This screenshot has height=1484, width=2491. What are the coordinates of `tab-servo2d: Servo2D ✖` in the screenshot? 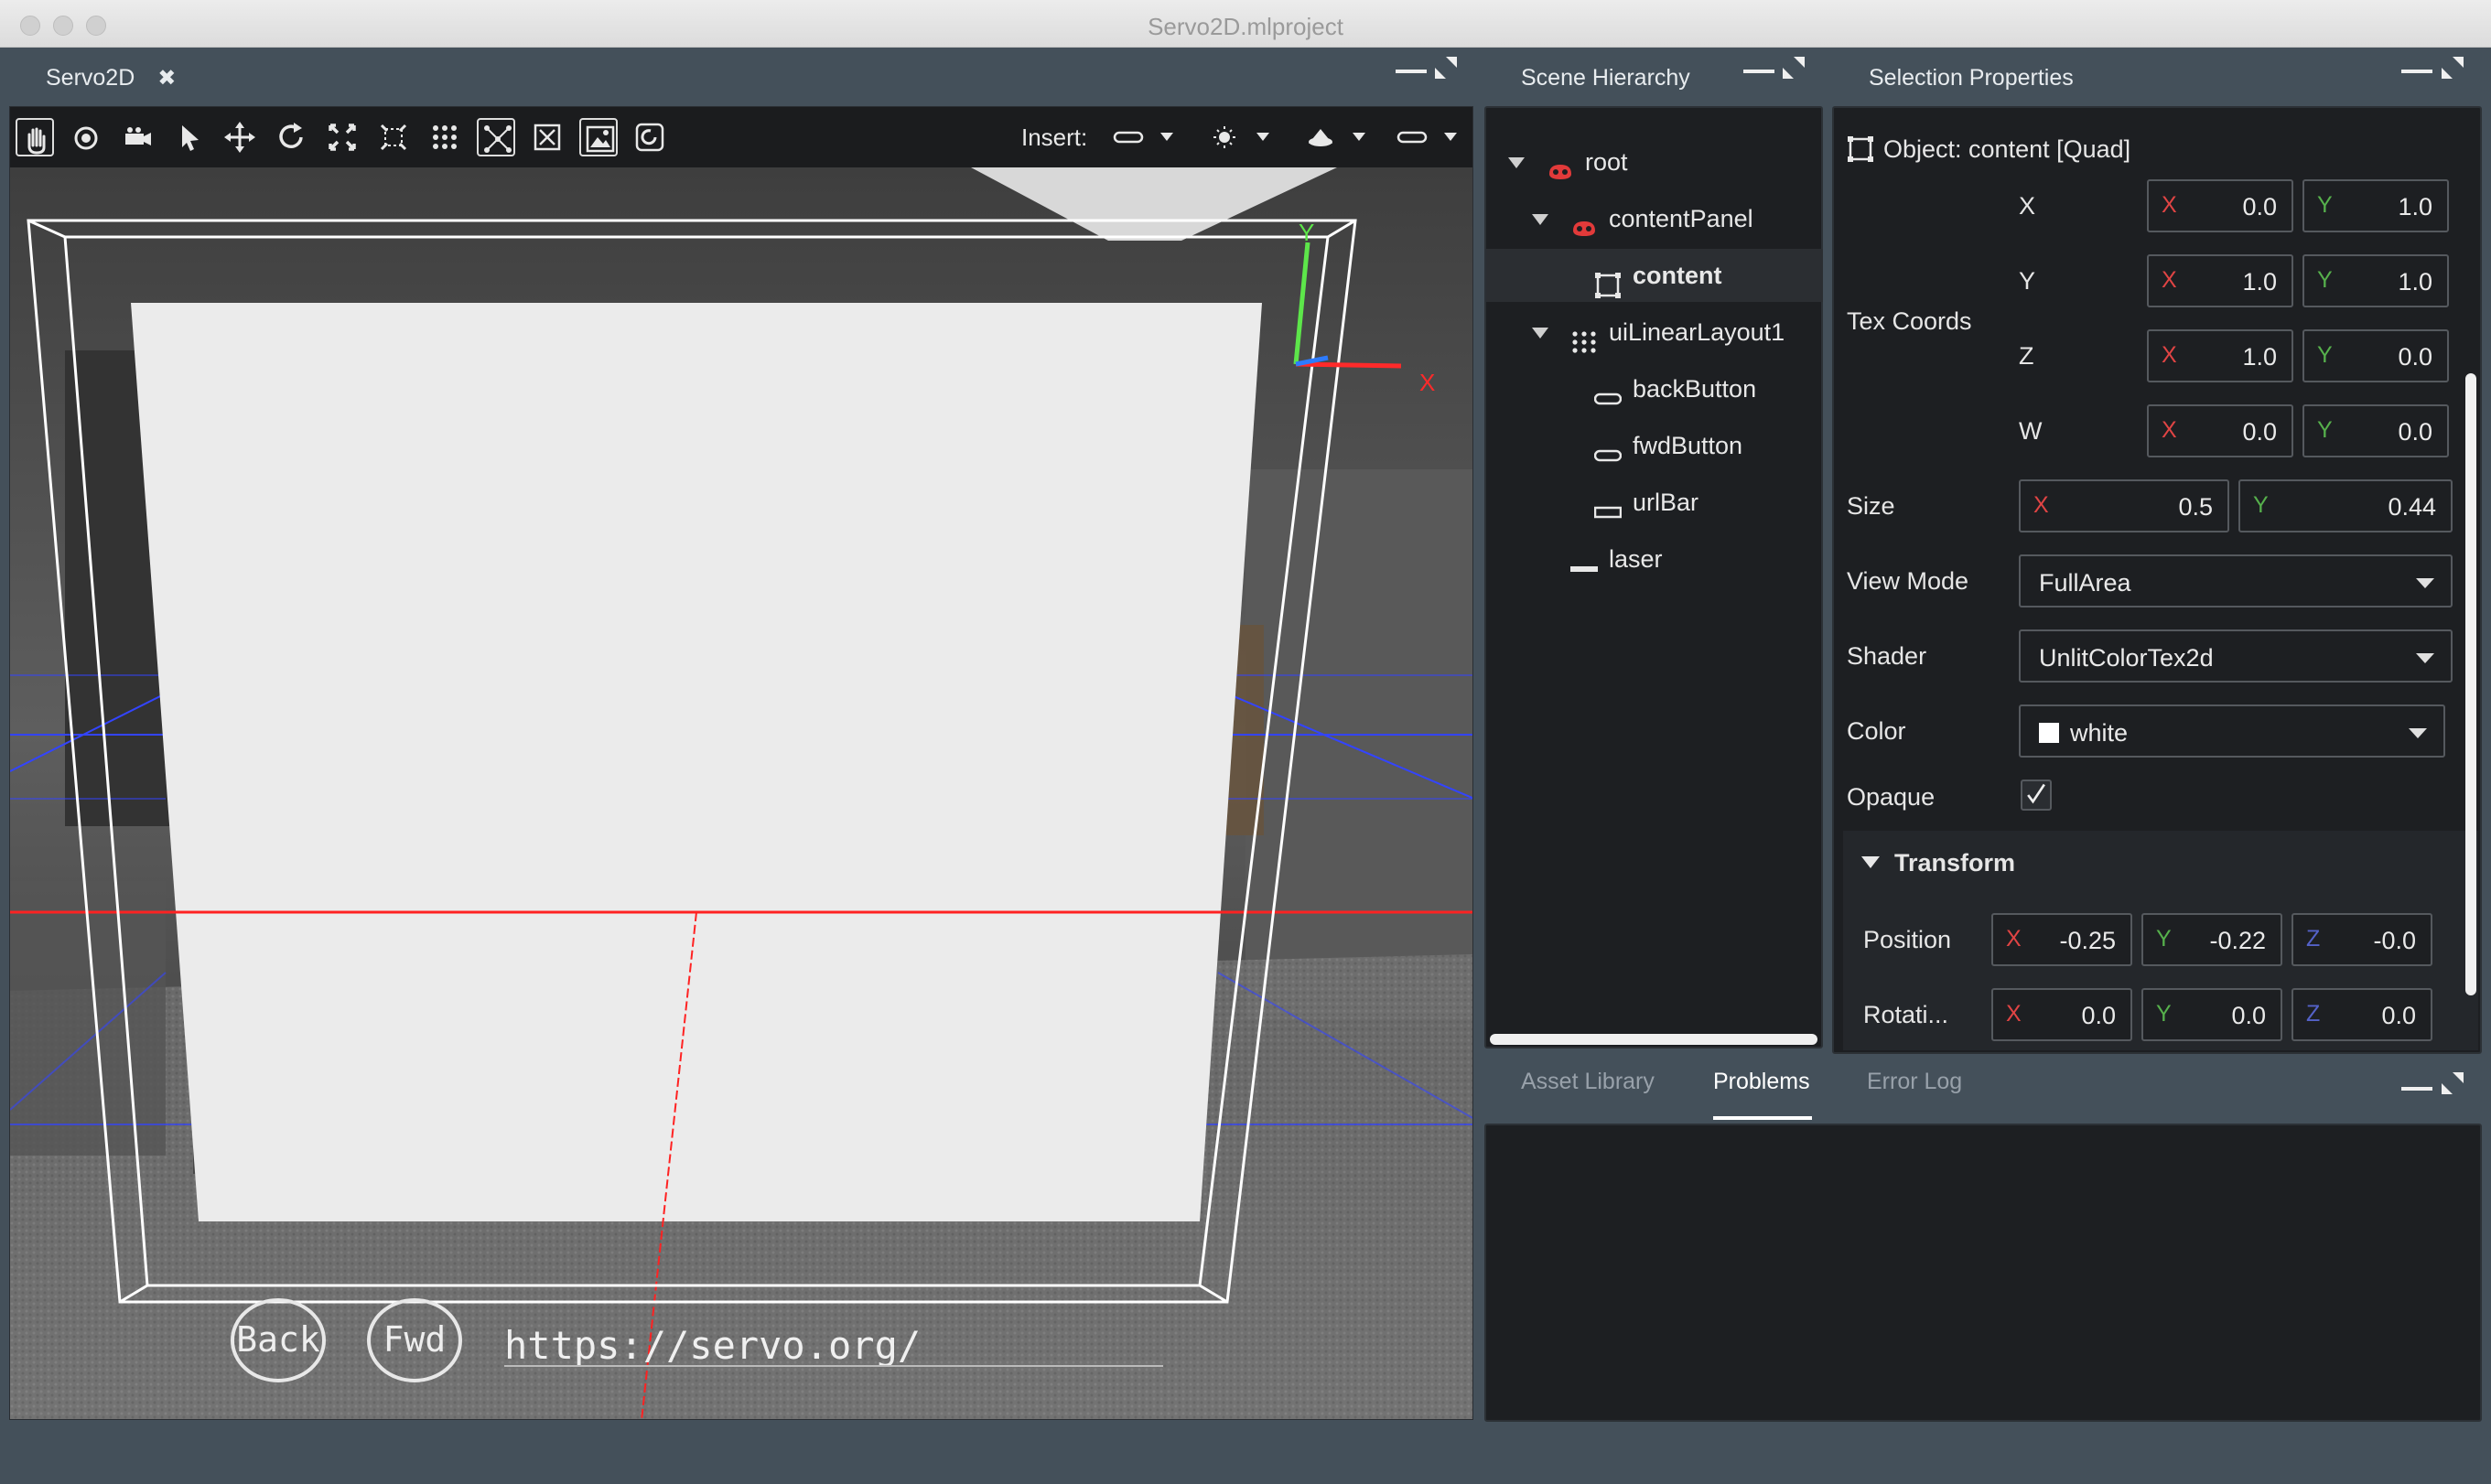 It's located at (111, 77).